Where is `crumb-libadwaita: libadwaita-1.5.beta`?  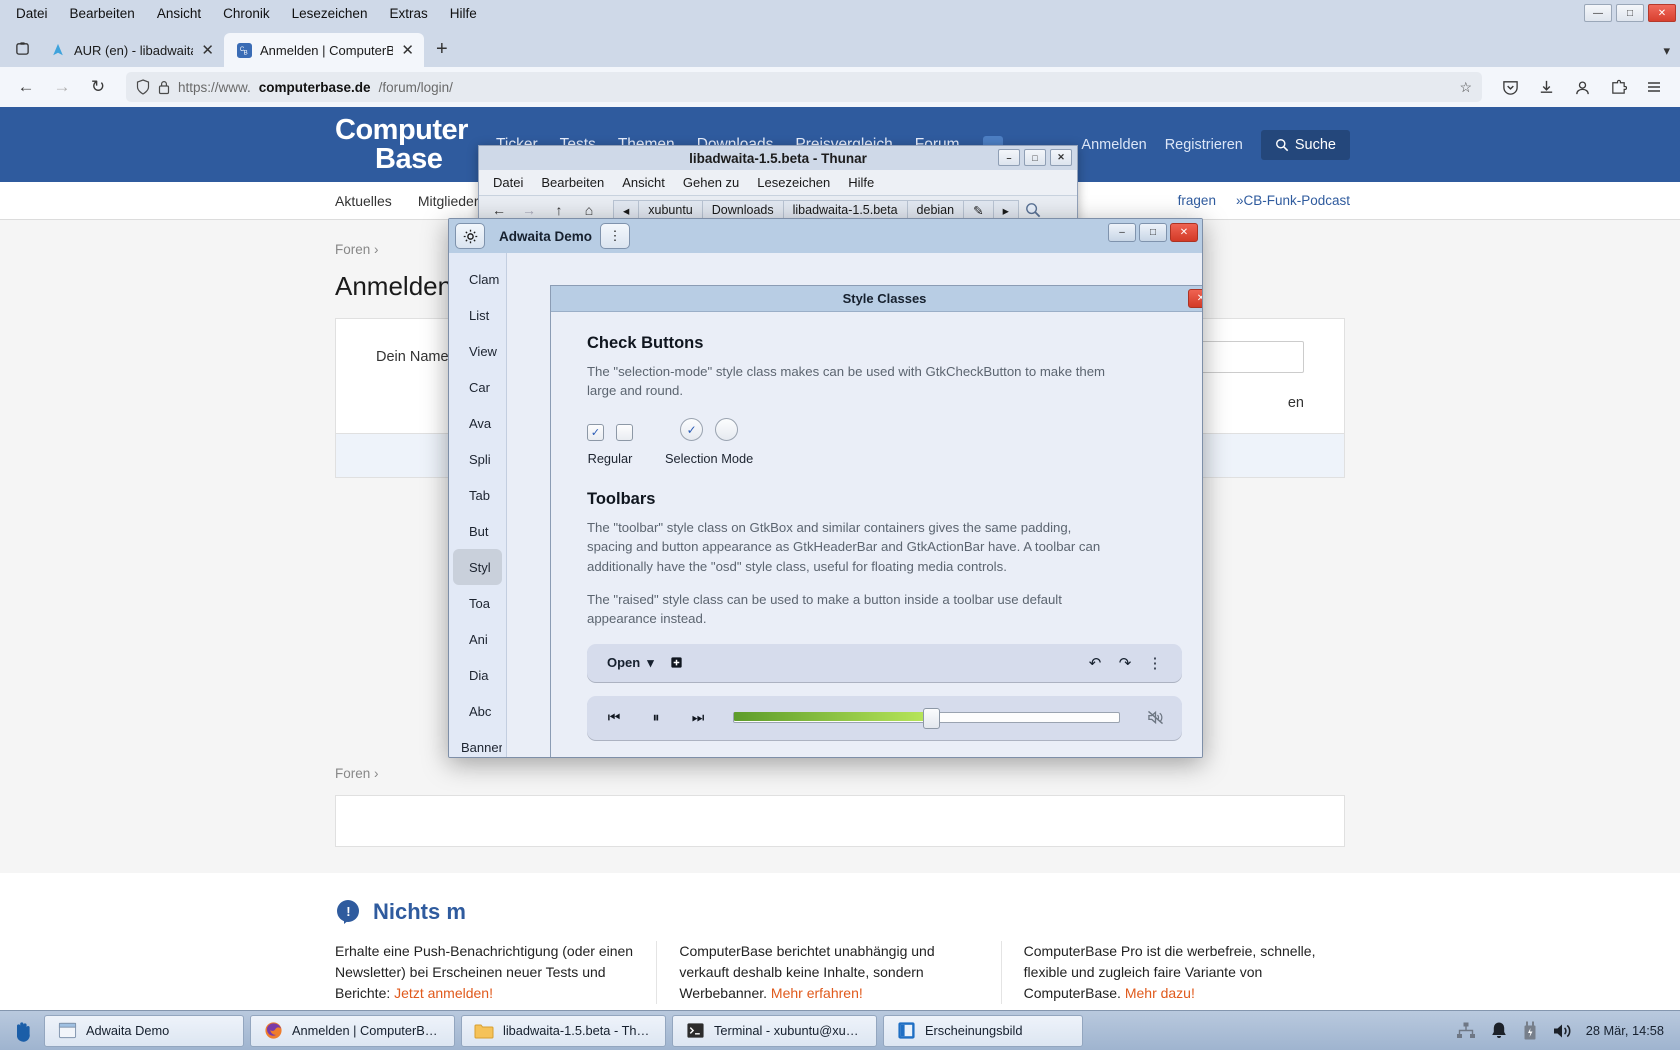 crumb-libadwaita: libadwaita-1.5.beta is located at coordinates (844, 210).